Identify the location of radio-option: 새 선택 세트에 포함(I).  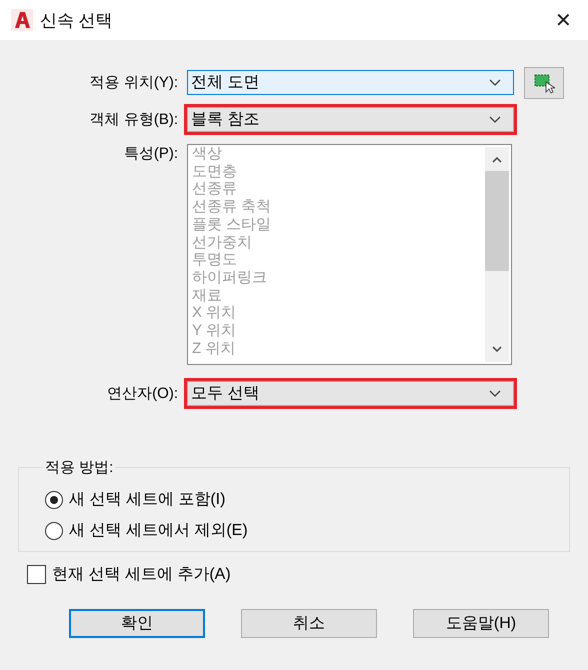
(307, 499).